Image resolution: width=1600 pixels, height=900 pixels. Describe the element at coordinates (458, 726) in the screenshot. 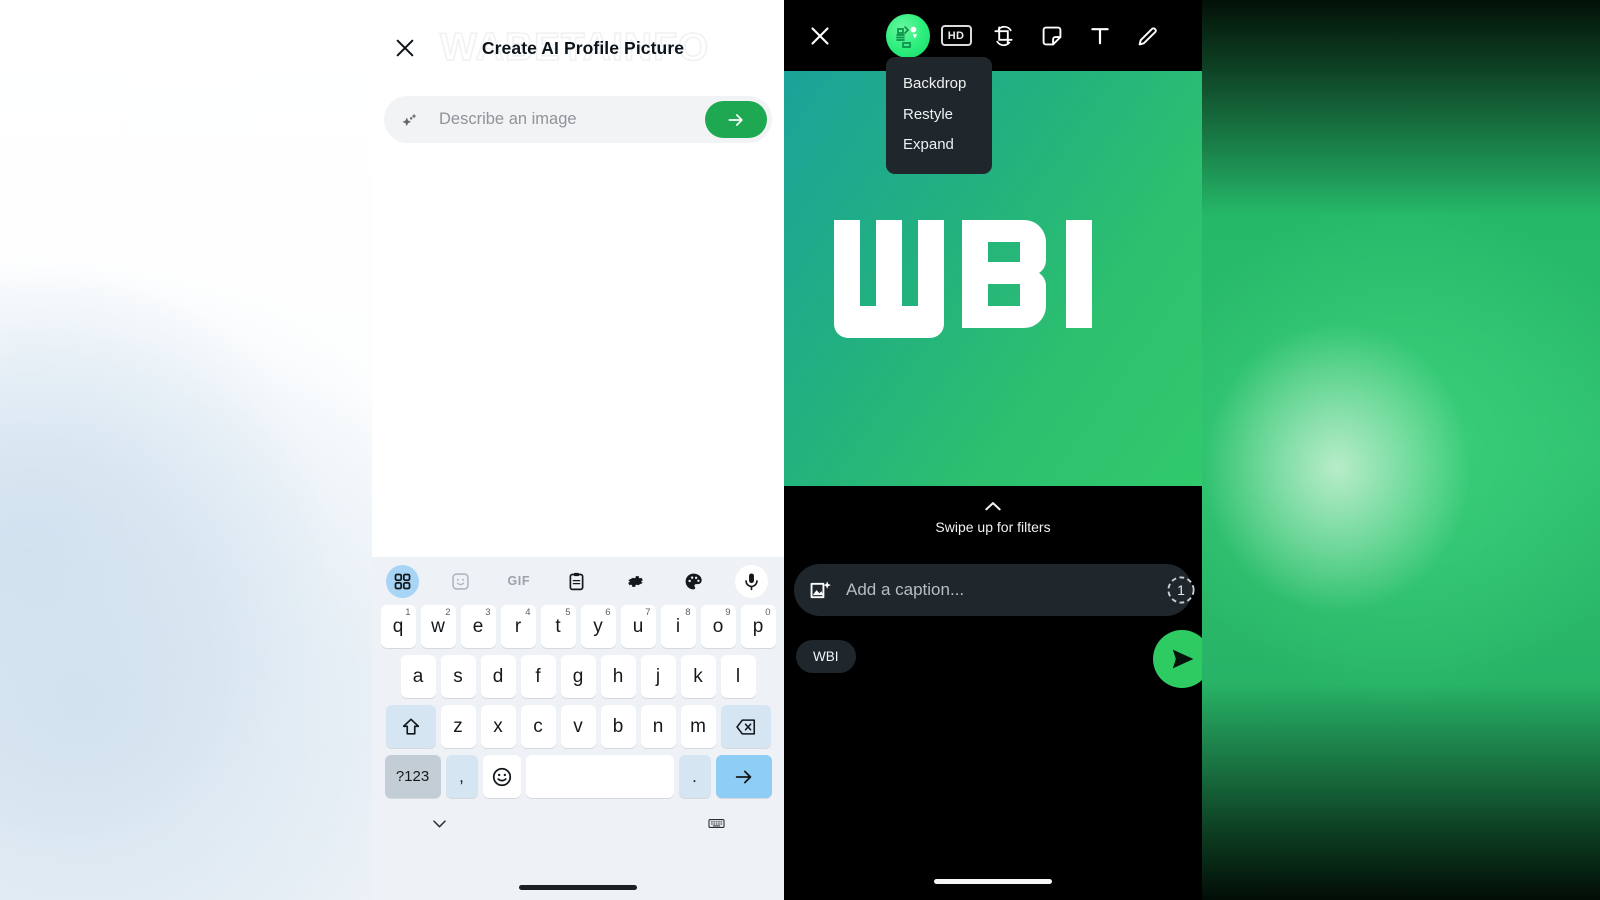

I see `key-z: z` at that location.